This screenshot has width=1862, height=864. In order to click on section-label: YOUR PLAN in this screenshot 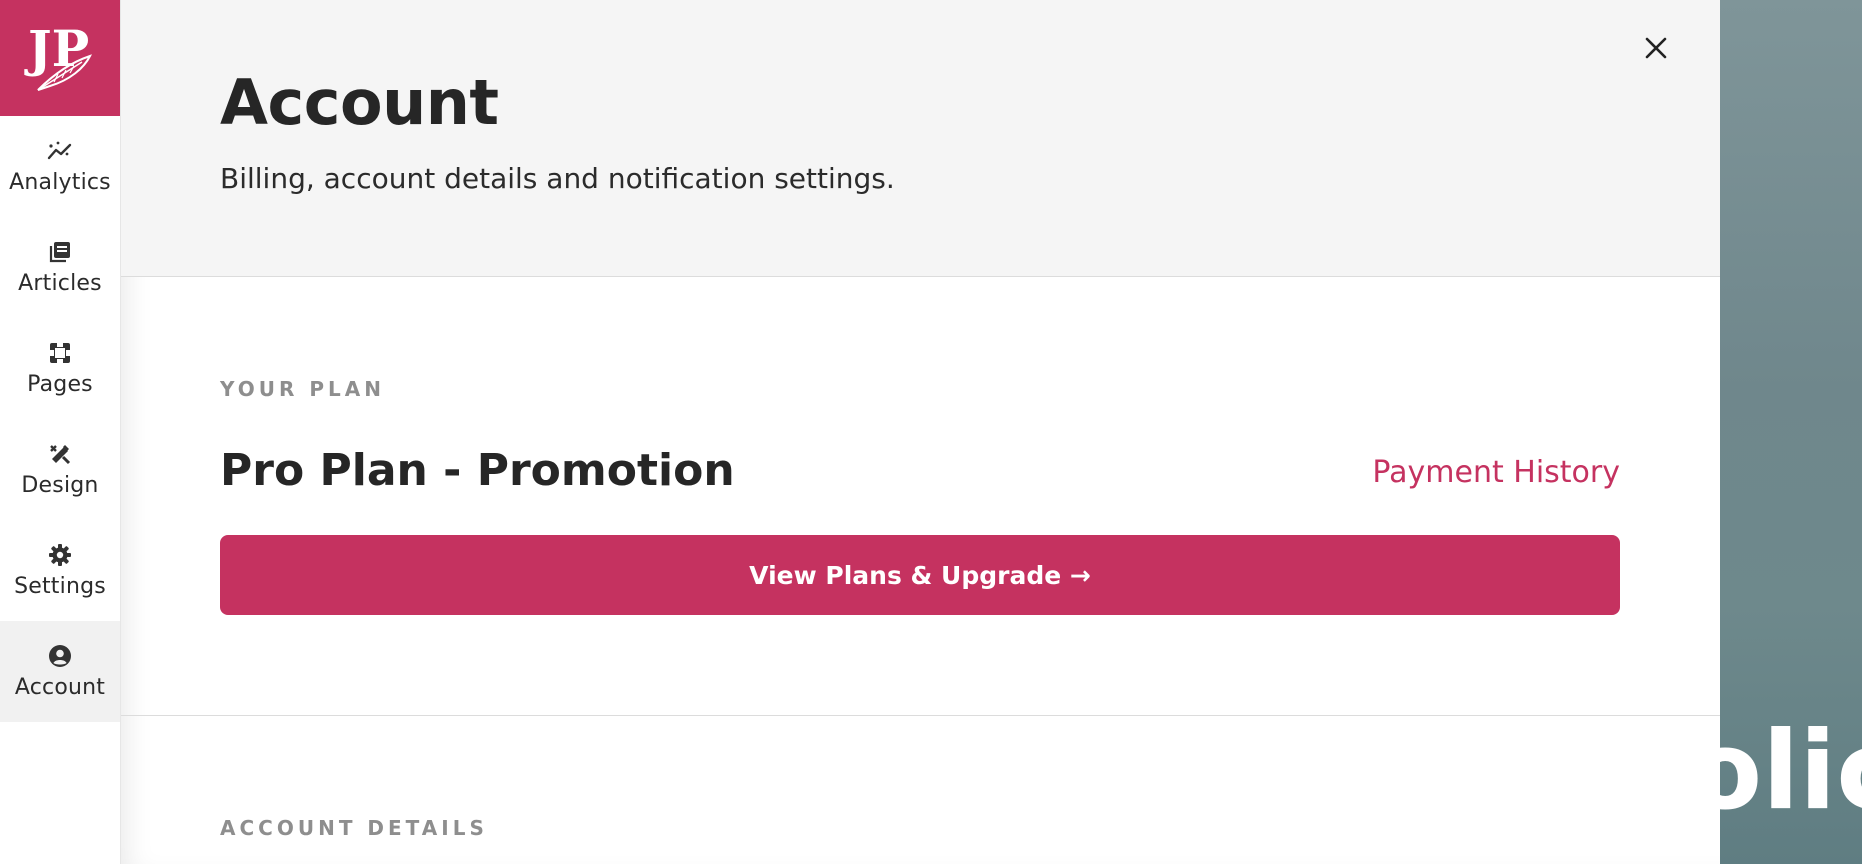, I will do `click(302, 389)`.